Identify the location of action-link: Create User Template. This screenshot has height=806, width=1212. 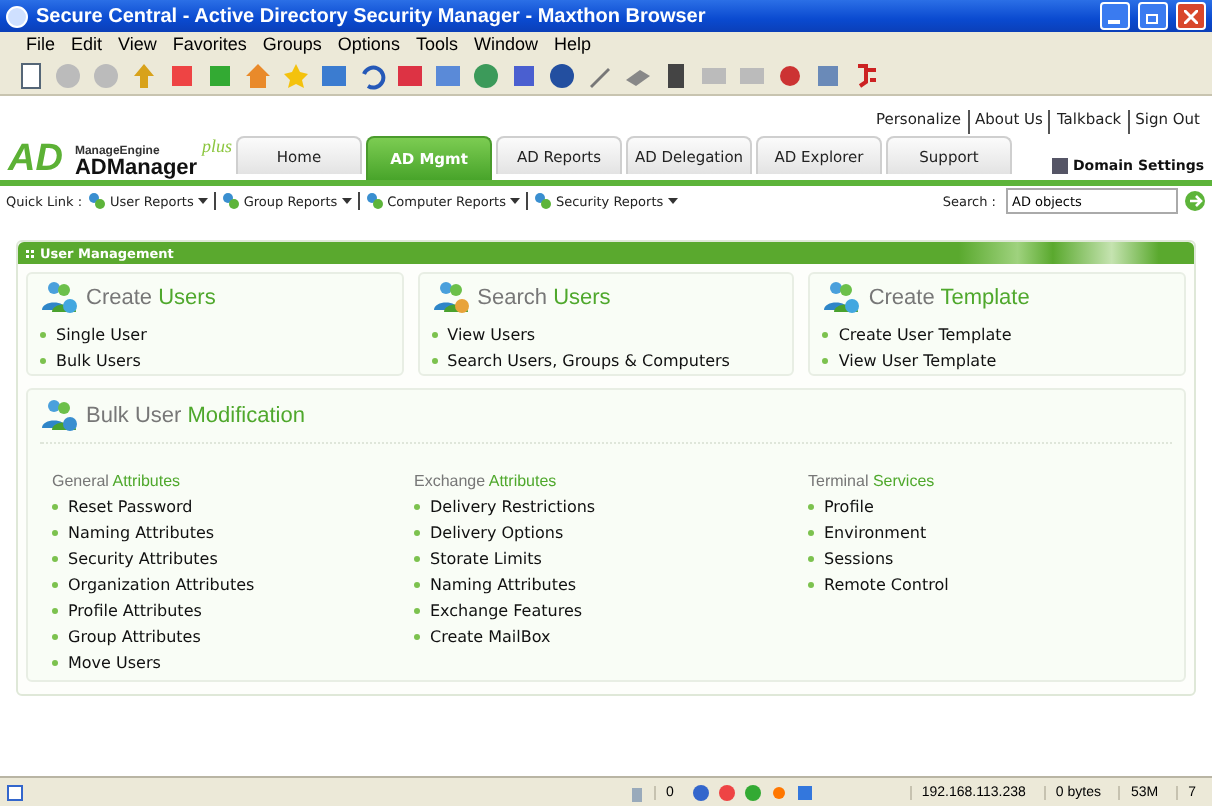
(997, 335).